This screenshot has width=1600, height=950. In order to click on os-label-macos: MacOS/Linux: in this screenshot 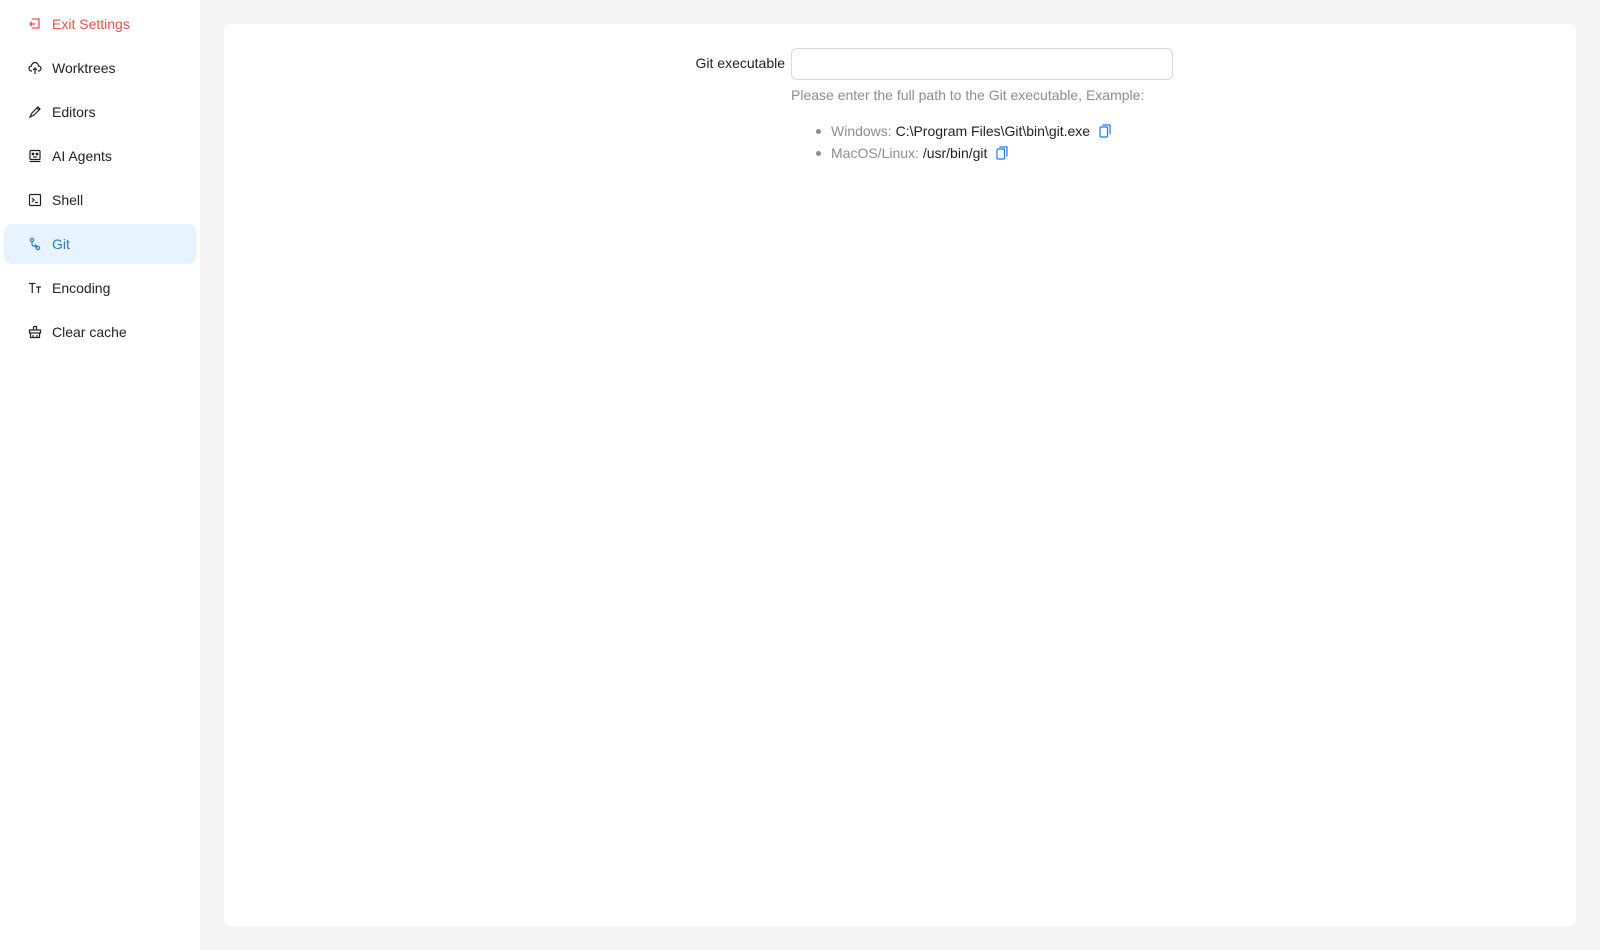, I will do `click(875, 153)`.